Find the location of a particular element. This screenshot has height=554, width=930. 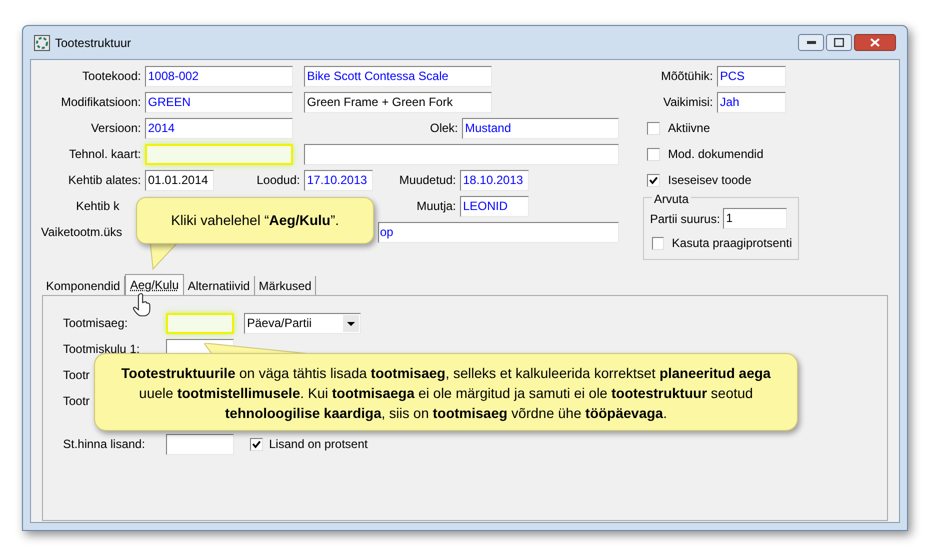

field-label: St.hinna lisand: is located at coordinates (104, 444).